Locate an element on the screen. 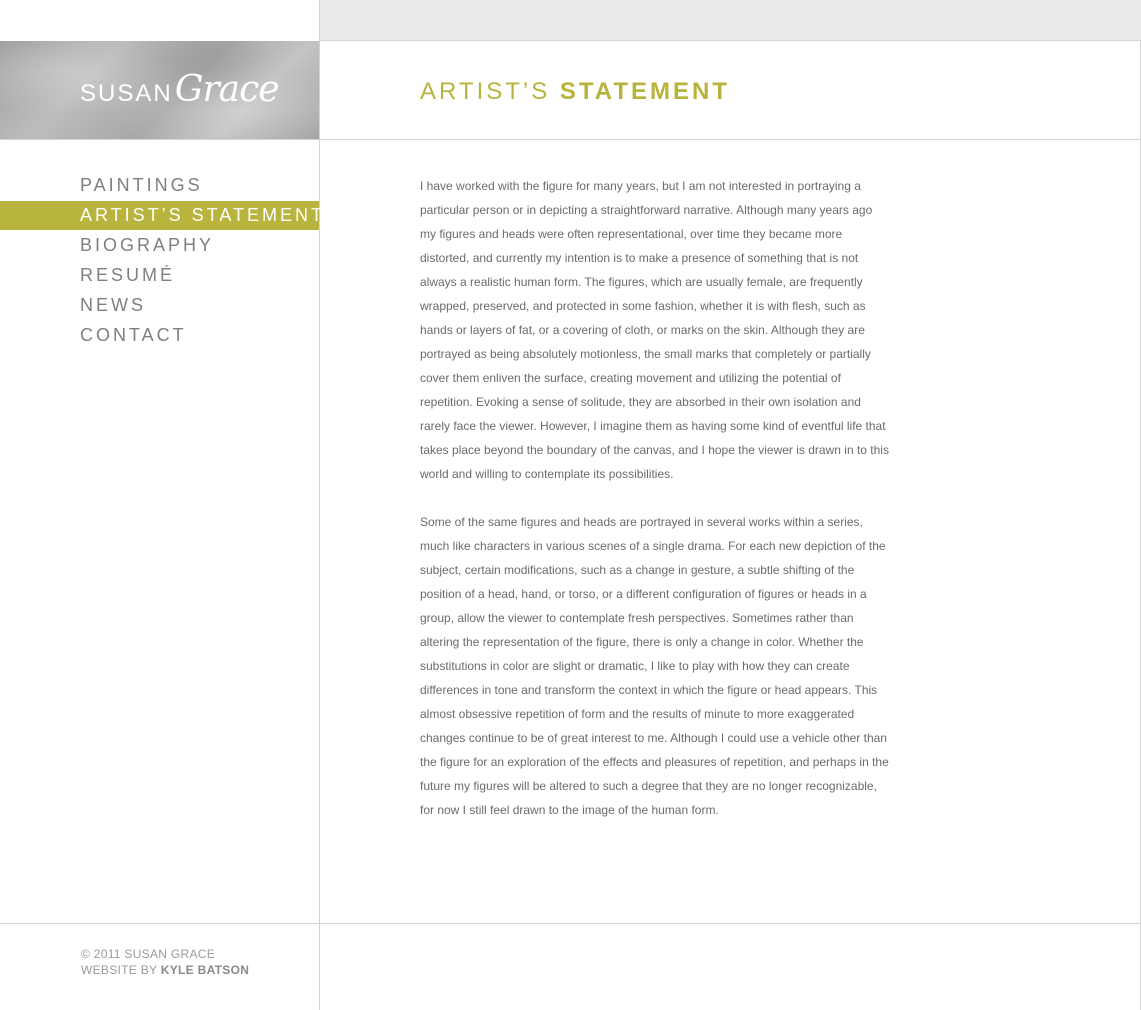 The width and height of the screenshot is (1141, 1010). nav-item-news: NEWS is located at coordinates (159, 305).